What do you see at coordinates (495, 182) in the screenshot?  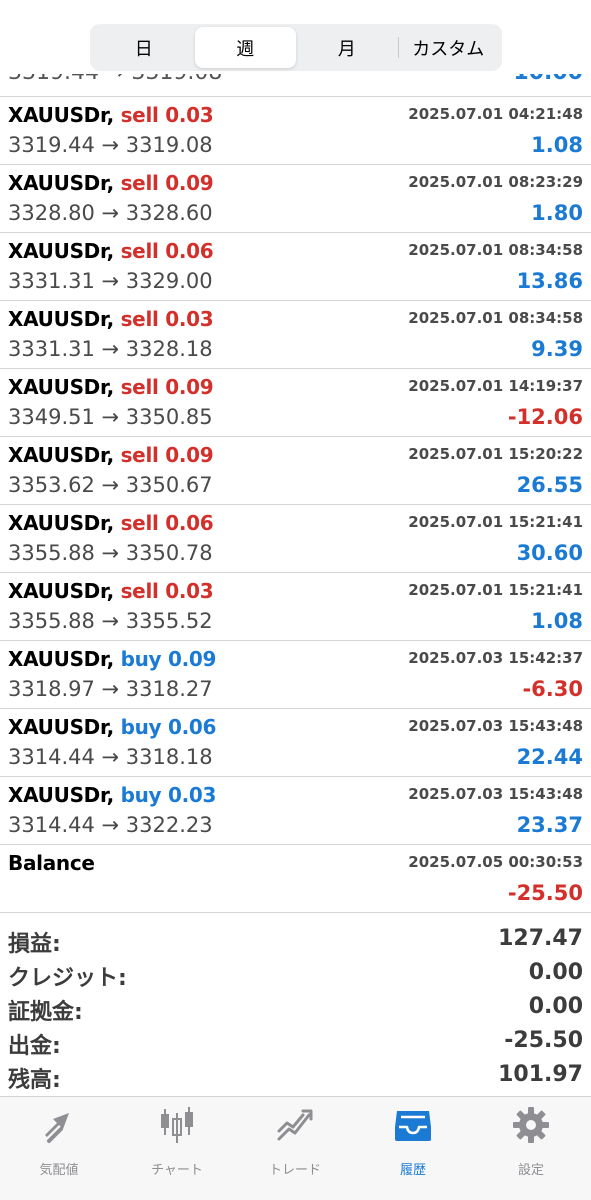 I see `trade-datetime: 2025.07.01 08:23:29` at bounding box center [495, 182].